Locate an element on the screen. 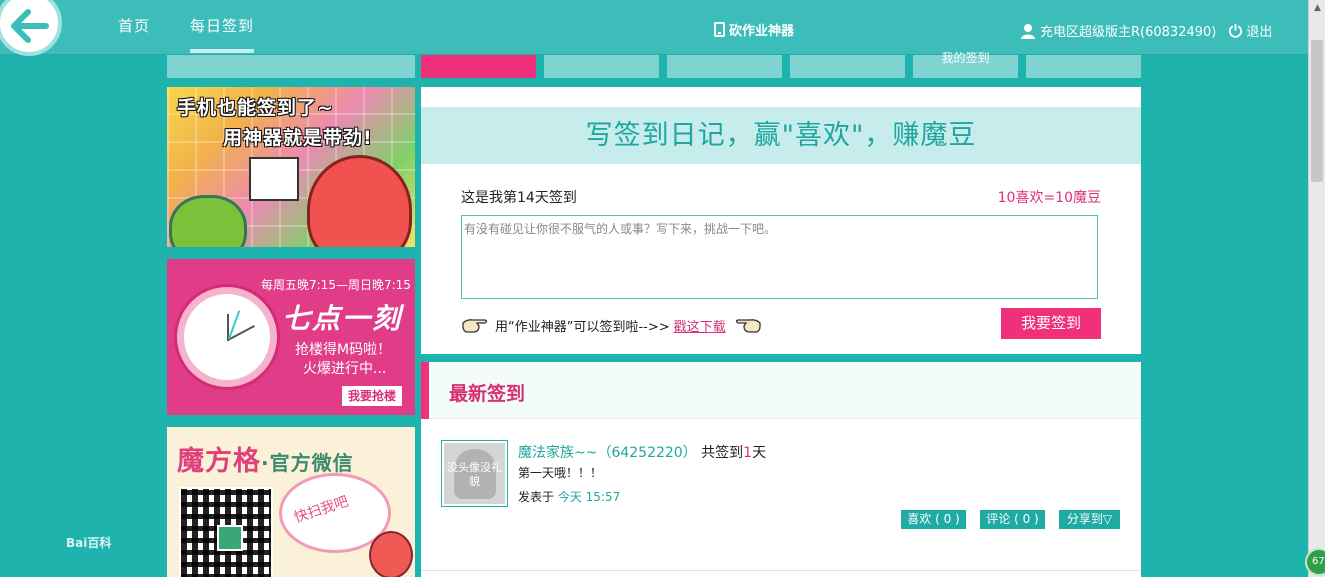 The image size is (1325, 577). clock-icon is located at coordinates (227, 337).